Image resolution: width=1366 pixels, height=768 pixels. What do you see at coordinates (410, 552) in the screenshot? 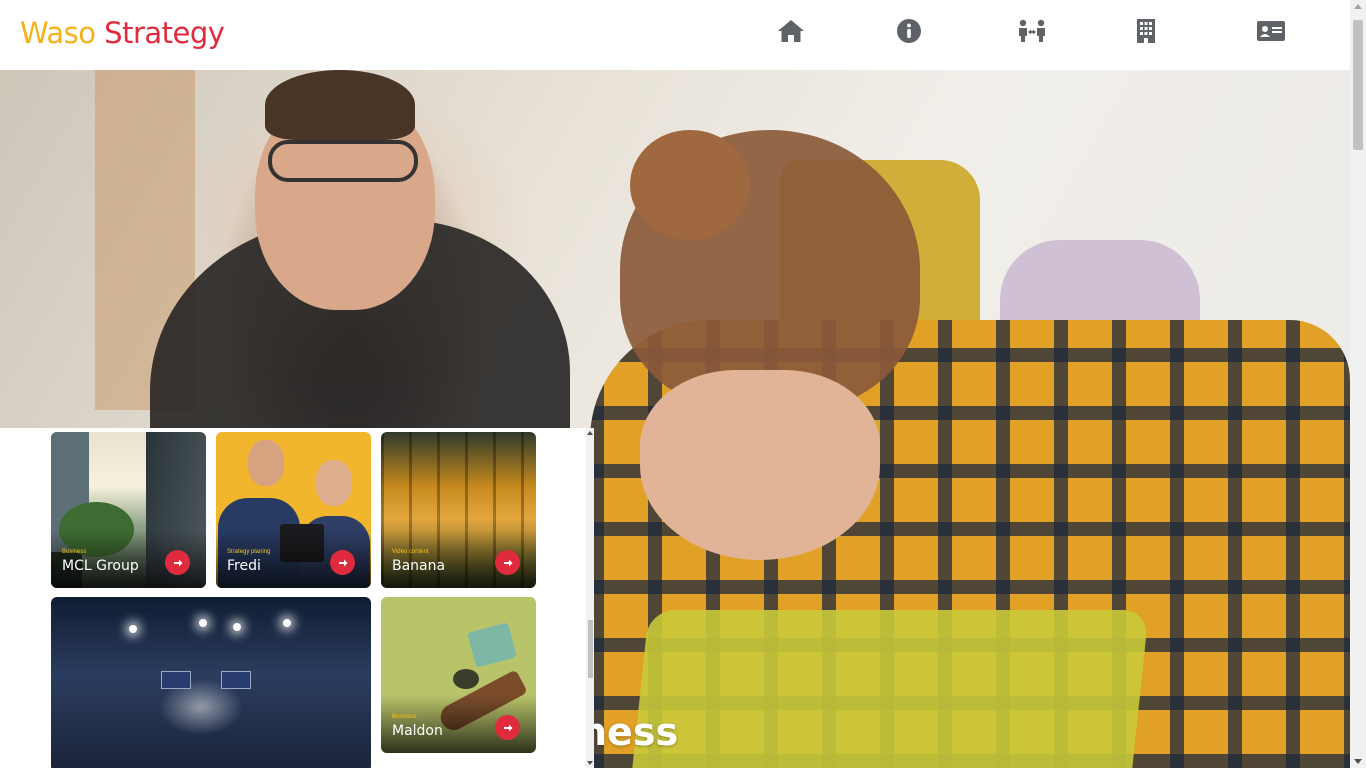
I see `card-category: Video content` at bounding box center [410, 552].